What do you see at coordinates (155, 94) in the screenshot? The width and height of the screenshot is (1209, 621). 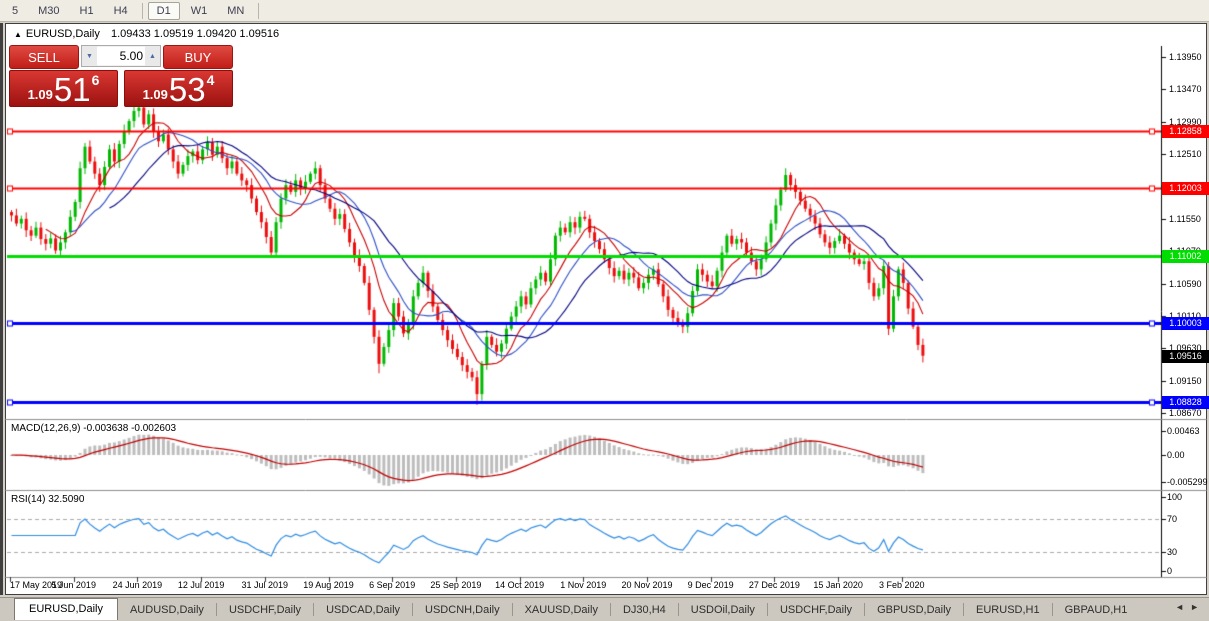 I see `buy-price-prefix: 1.09` at bounding box center [155, 94].